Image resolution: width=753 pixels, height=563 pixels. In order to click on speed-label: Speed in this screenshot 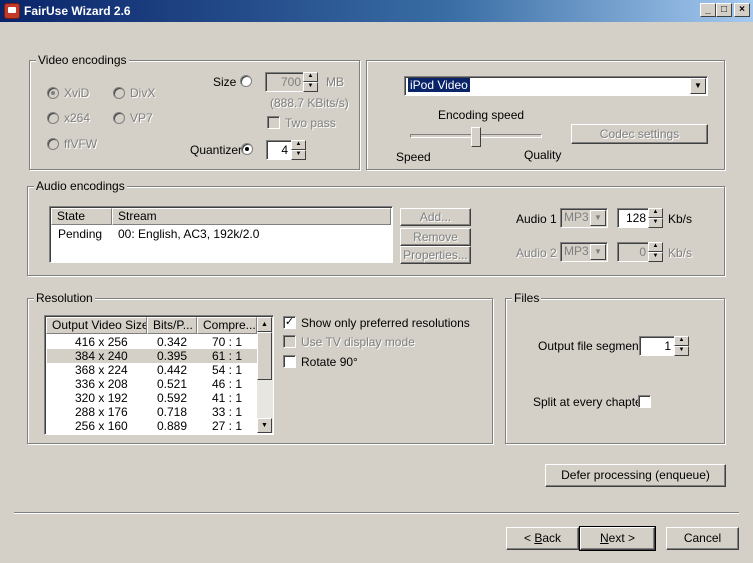, I will do `click(413, 157)`.